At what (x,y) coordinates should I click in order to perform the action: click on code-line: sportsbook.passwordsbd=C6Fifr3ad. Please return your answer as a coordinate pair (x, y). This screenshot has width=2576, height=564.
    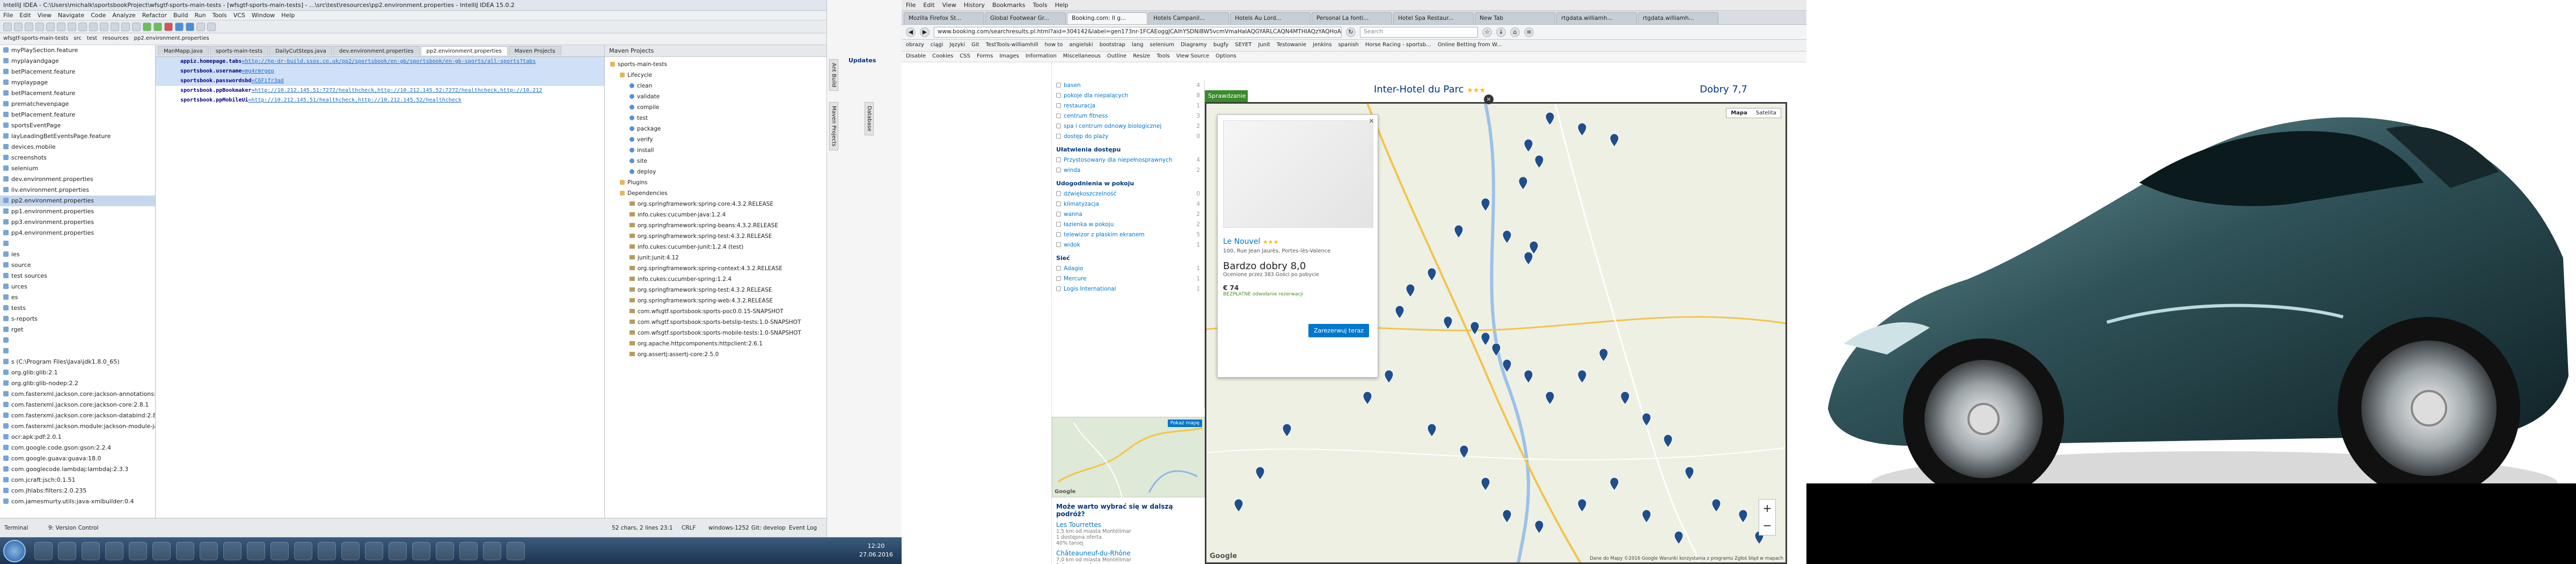
    Looking at the image, I should click on (380, 81).